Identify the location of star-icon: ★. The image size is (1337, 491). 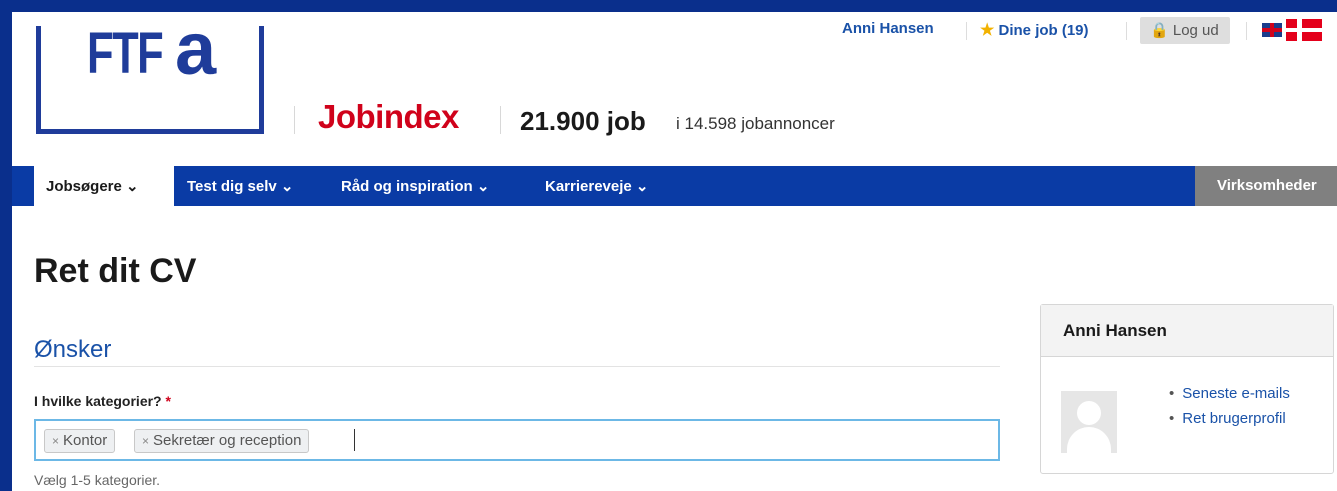
(987, 30).